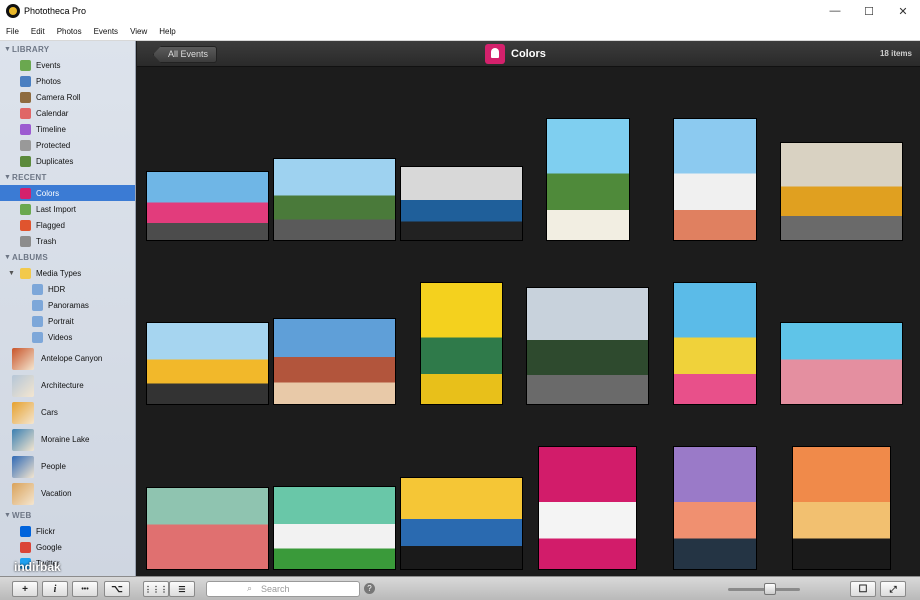  I want to click on help-icon: ?, so click(369, 588).